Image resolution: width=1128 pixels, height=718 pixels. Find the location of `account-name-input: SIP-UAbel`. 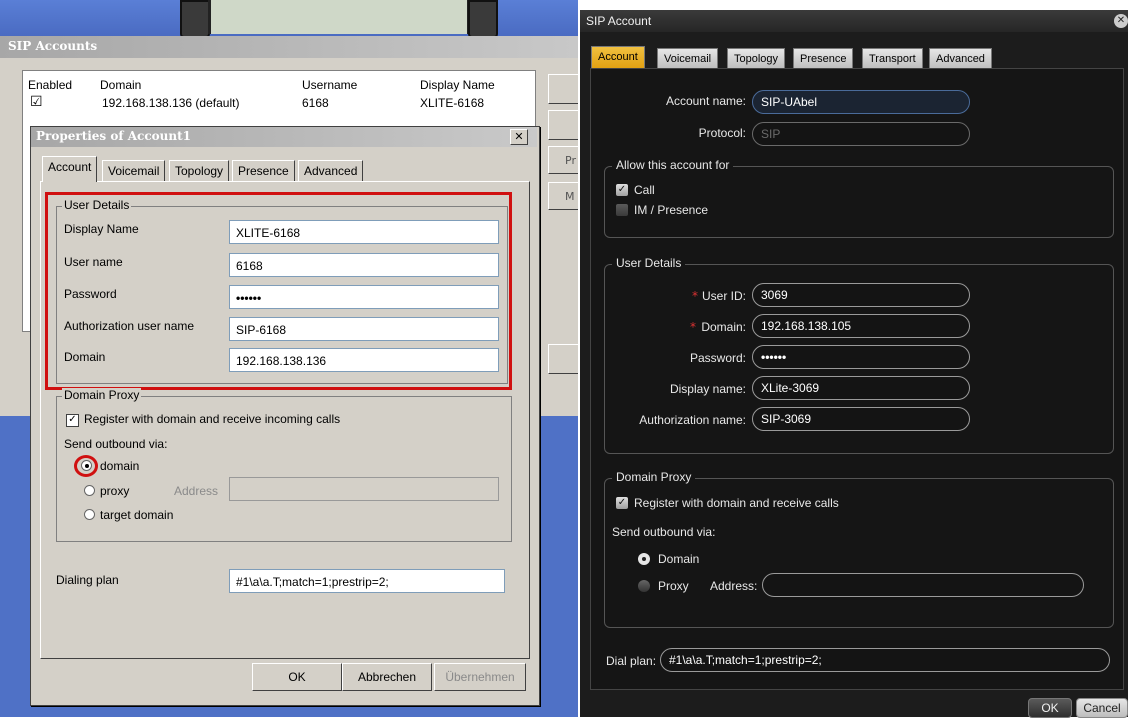

account-name-input: SIP-UAbel is located at coordinates (861, 102).